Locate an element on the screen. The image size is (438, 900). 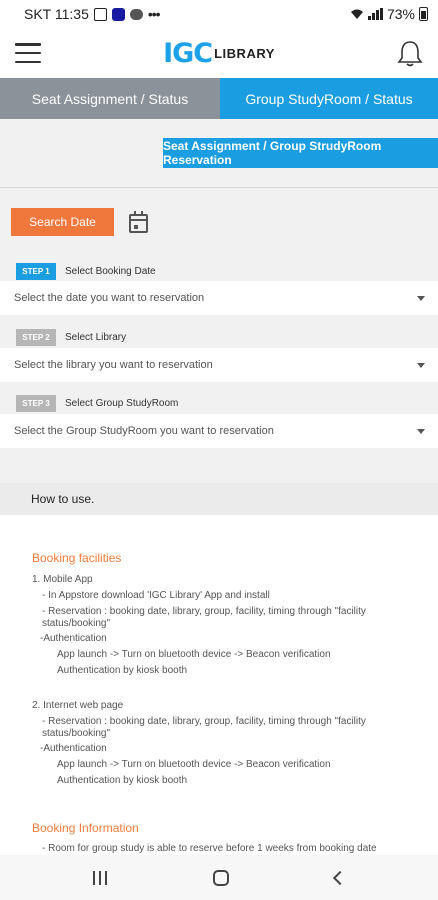
step-1-row: STEP 1 Select Booking Date is located at coordinates (219, 271).